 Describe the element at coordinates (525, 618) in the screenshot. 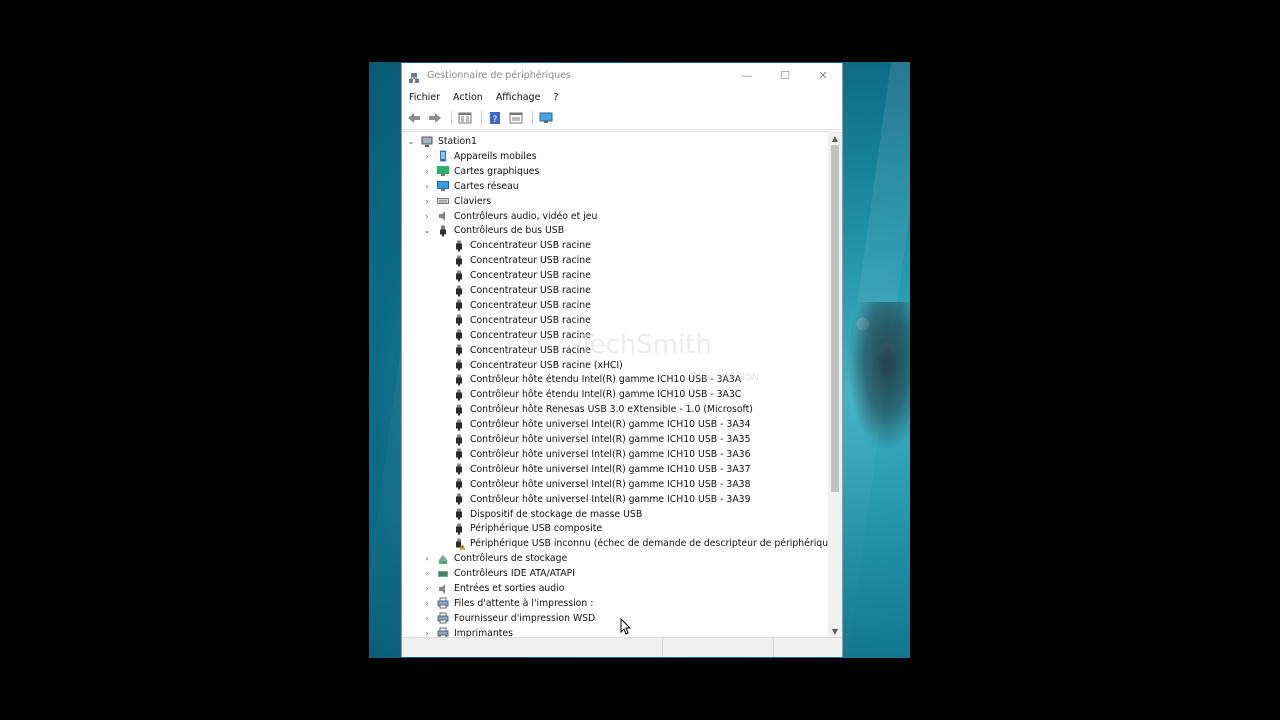

I see `tree-item-label: Fournisseur d'impression WSD` at that location.